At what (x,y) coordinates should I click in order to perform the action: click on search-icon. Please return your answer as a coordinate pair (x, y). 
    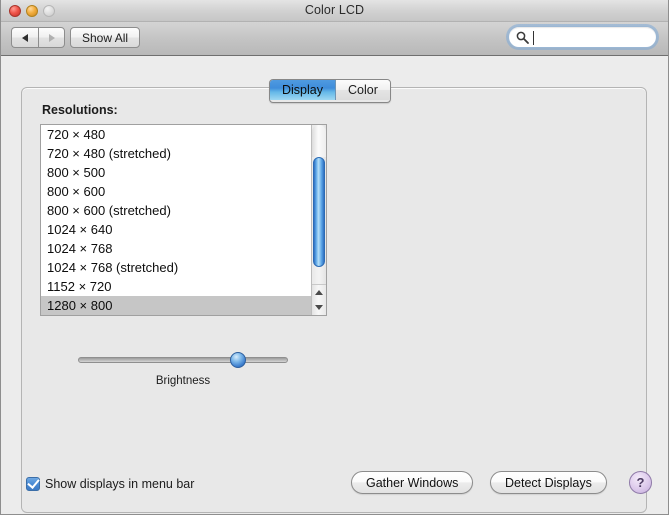
    Looking at the image, I should click on (522, 37).